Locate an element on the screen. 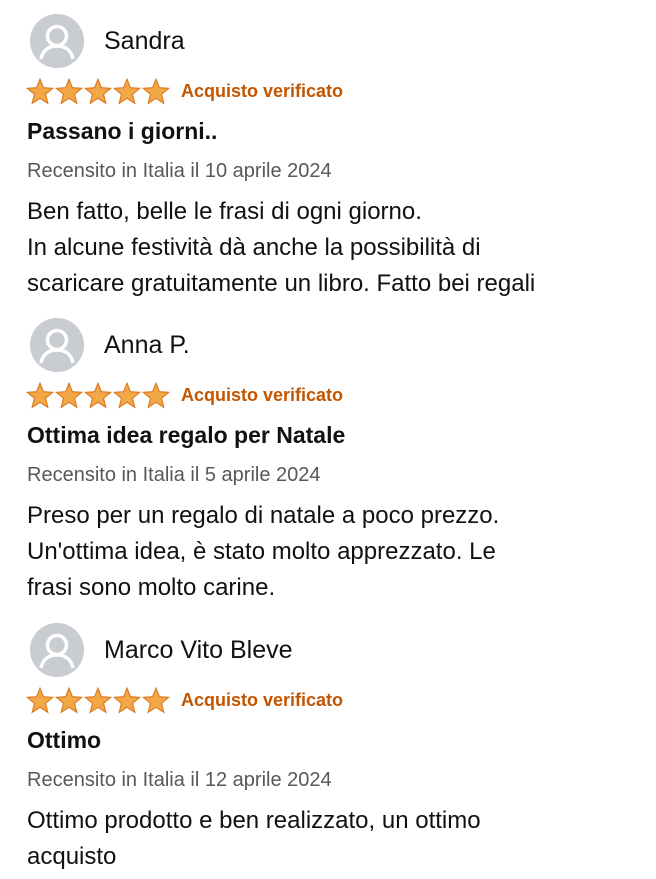 The height and width of the screenshot is (879, 656). reviewer-name: Marco Vito Bleve is located at coordinates (198, 649).